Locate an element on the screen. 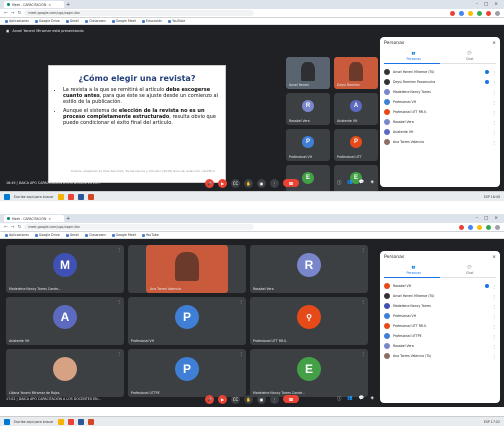 This screenshot has width=504, height=426. bookmark-item: Gmail is located at coordinates (72, 235).